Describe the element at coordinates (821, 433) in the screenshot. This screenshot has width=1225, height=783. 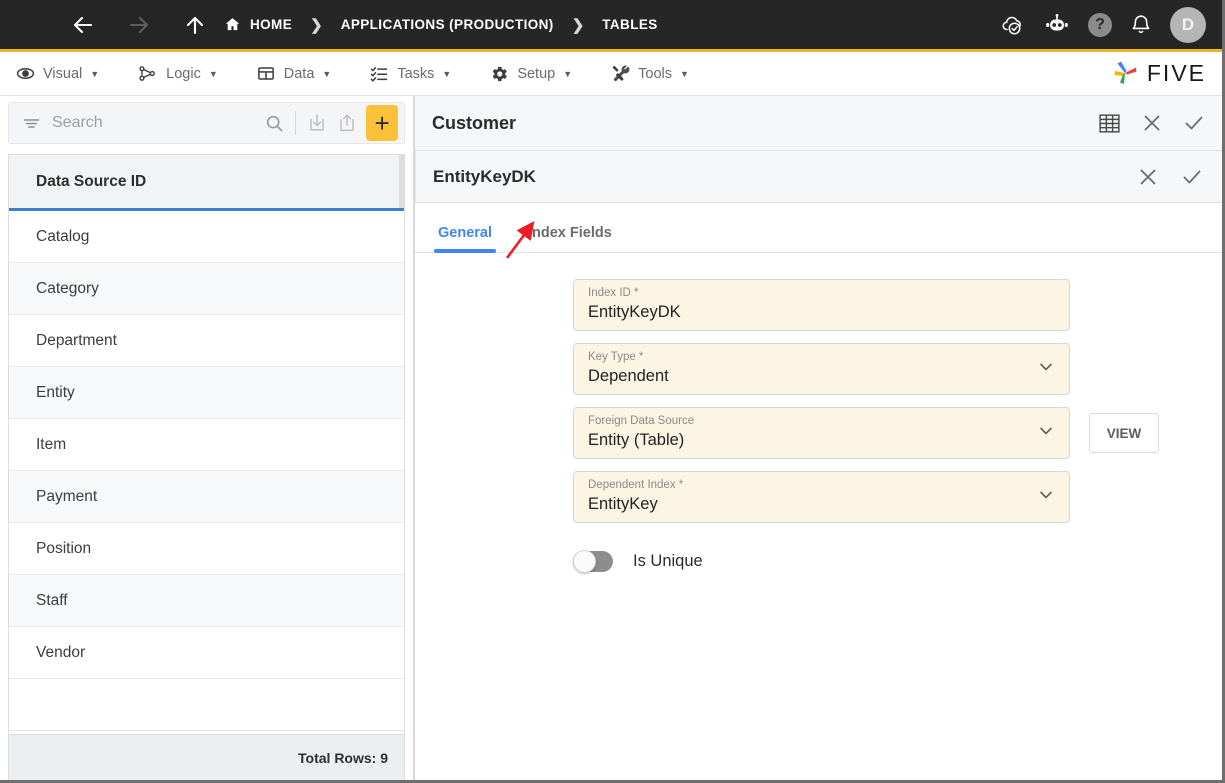
I see `foreign-data-source-select: Foreign Data Source Entity (Table)` at that location.